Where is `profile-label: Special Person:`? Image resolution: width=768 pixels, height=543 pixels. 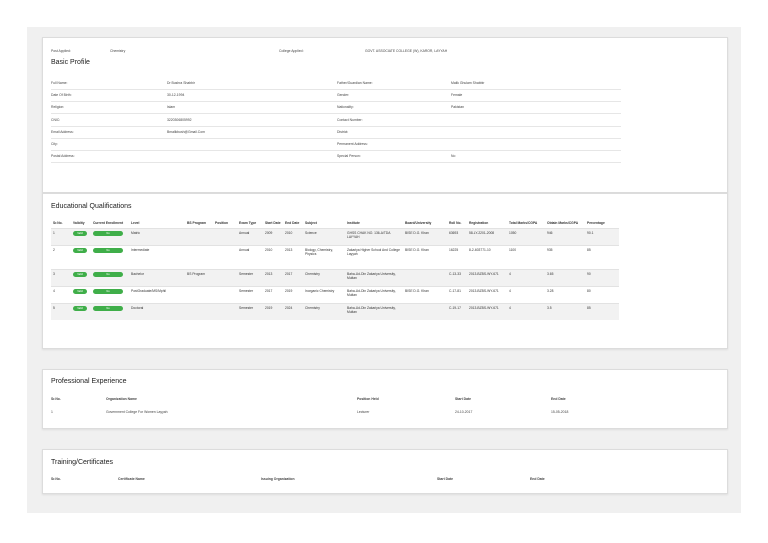
profile-label: Special Person: is located at coordinates (349, 156).